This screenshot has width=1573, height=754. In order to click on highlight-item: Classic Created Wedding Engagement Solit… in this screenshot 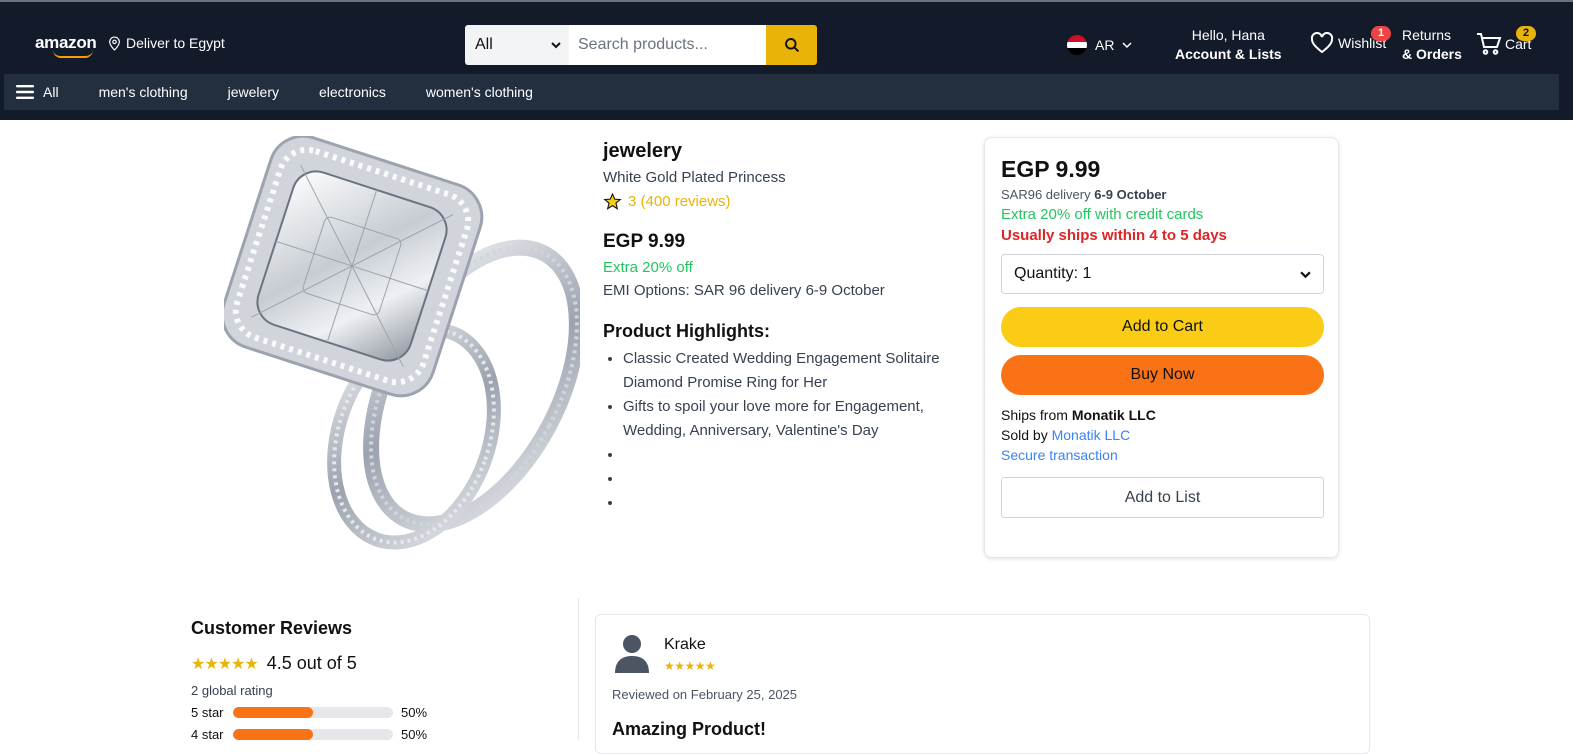, I will do `click(793, 371)`.